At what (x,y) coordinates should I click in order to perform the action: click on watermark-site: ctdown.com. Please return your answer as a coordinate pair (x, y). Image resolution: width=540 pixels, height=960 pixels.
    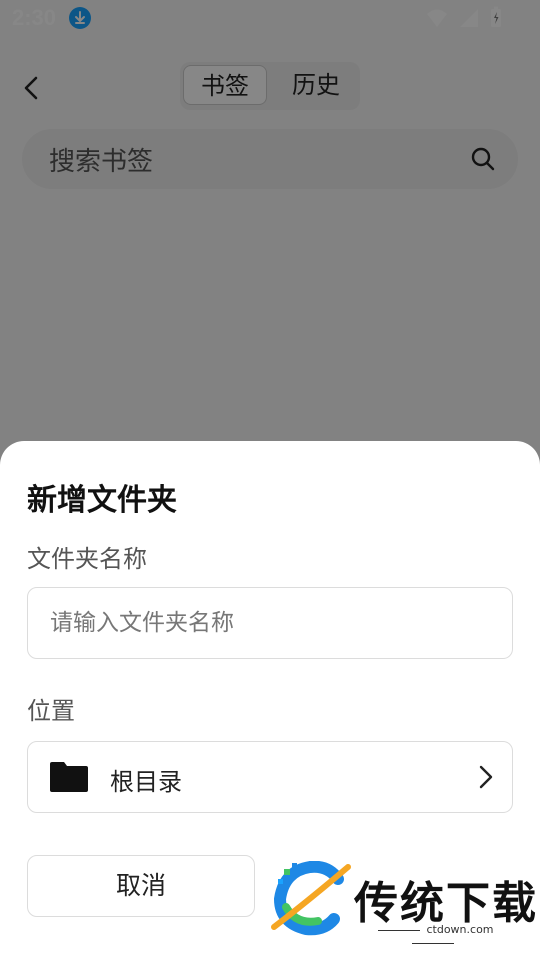
    Looking at the image, I should click on (433, 936).